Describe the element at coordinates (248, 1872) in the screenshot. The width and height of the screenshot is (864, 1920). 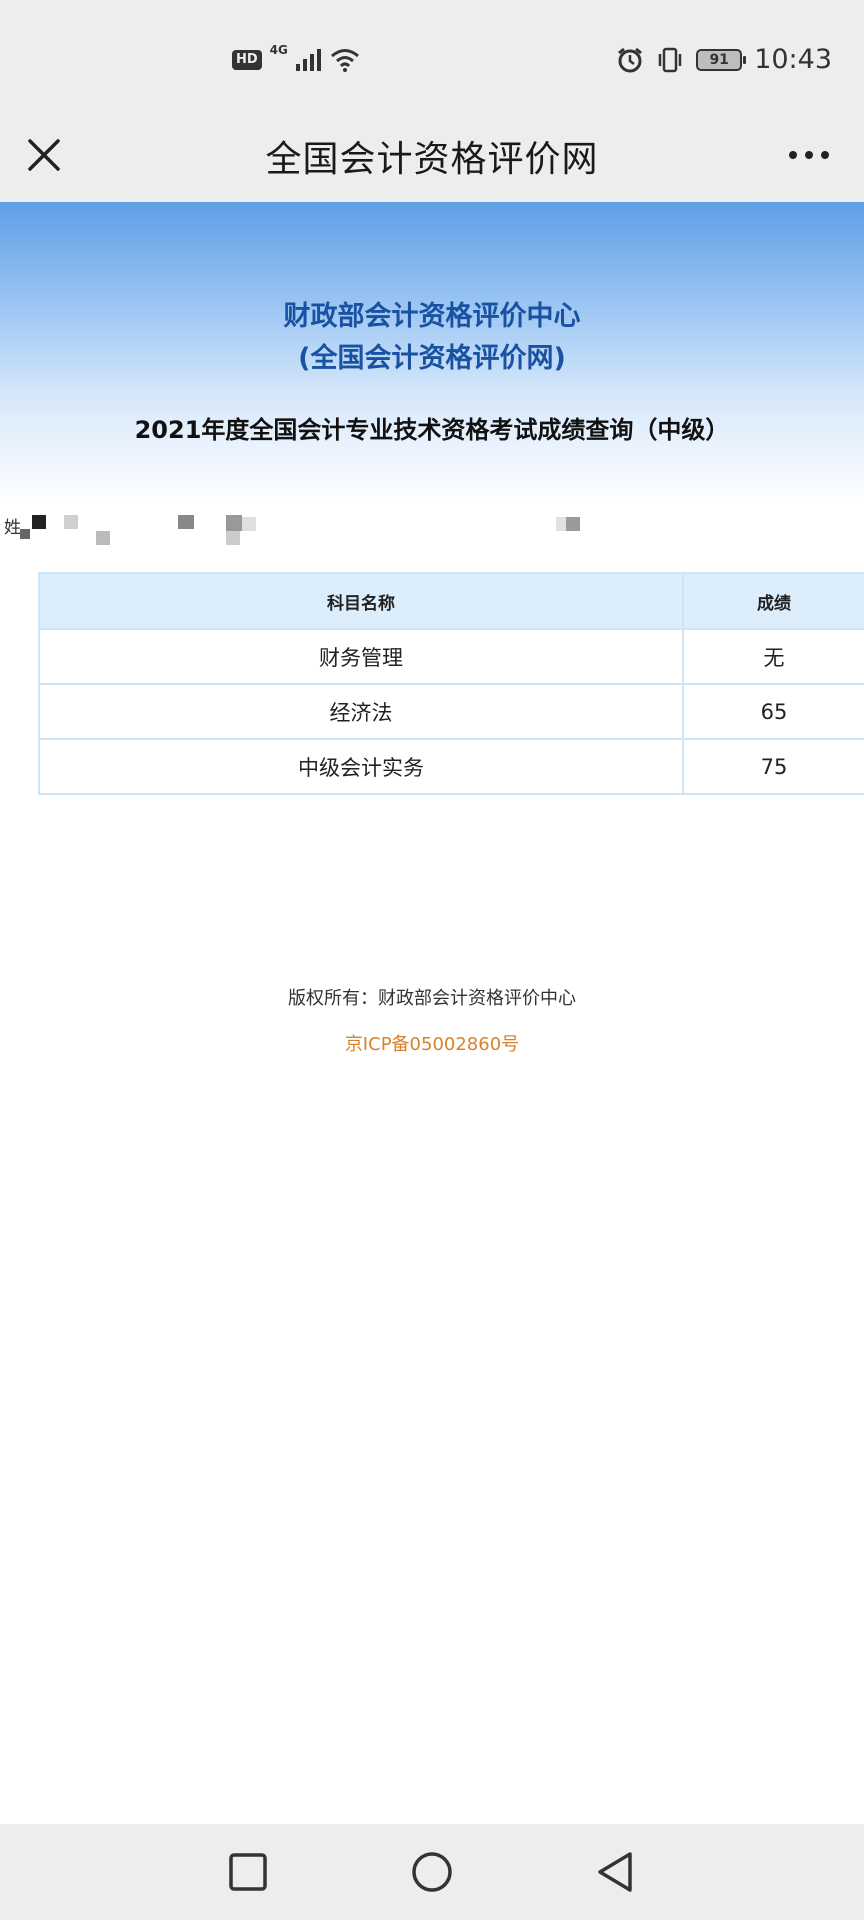
I see `recent-apps-icon` at that location.